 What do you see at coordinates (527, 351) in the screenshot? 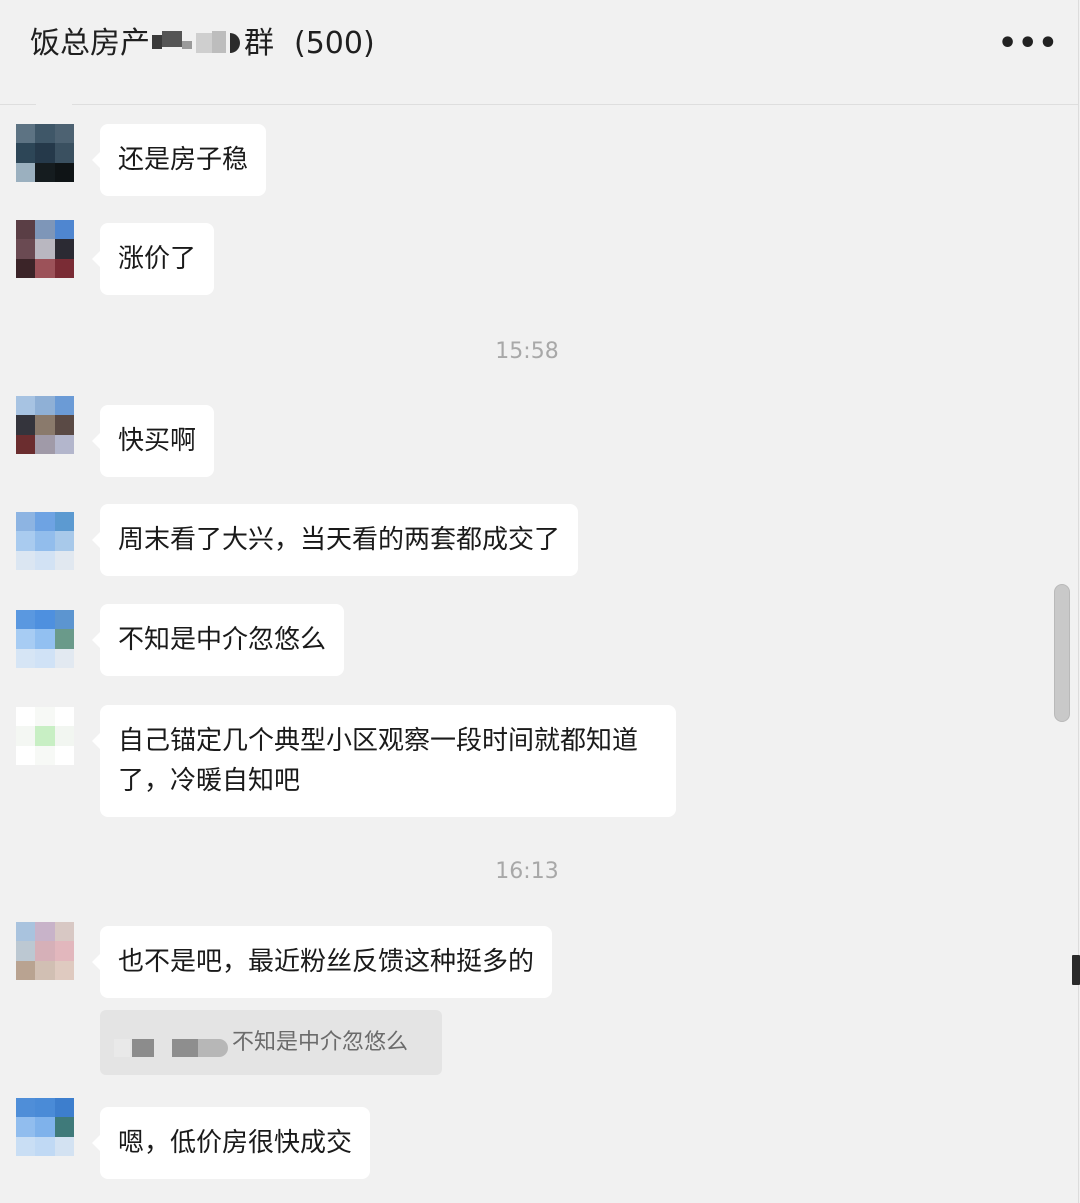
I see `timestamp: 15:58` at bounding box center [527, 351].